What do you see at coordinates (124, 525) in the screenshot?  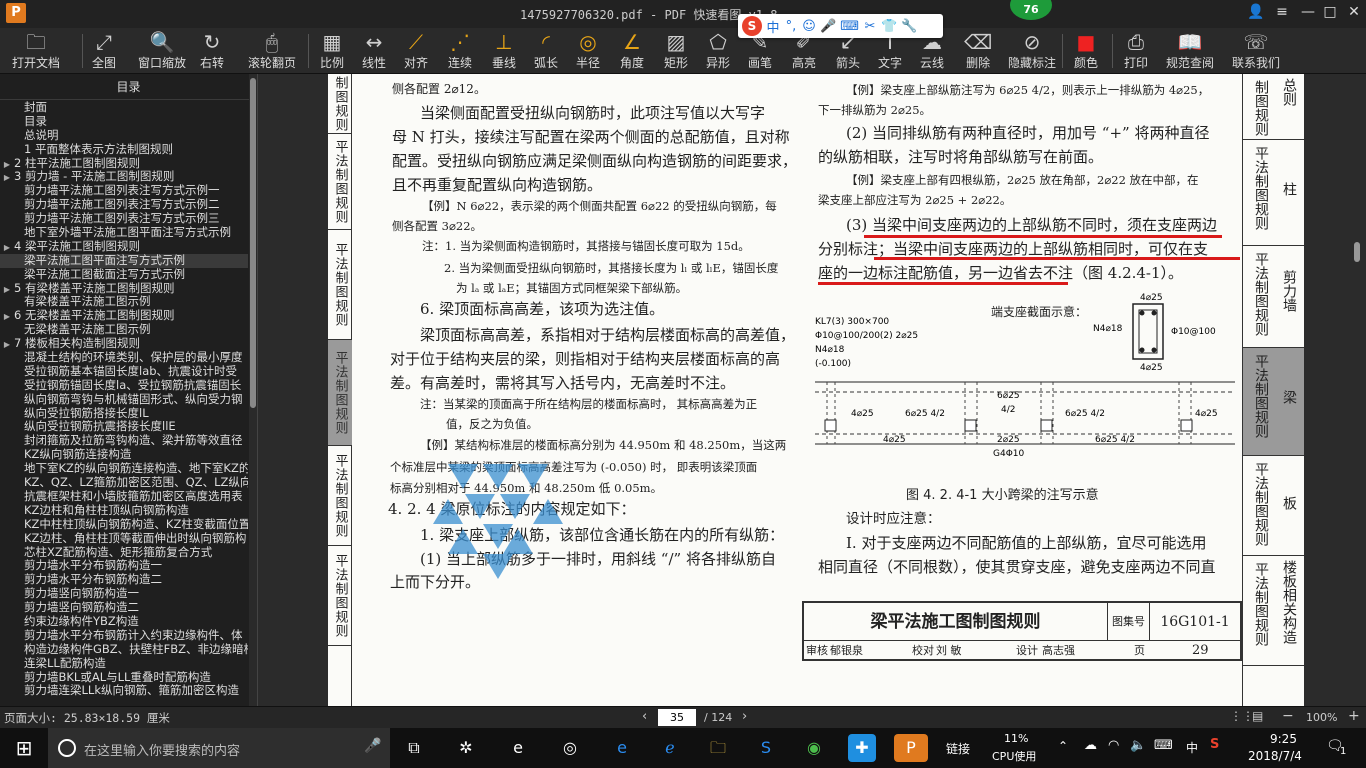 I see `toc-item: KZ中柱柱顶纵向钢筋构造、KZ柱变截面位置` at bounding box center [124, 525].